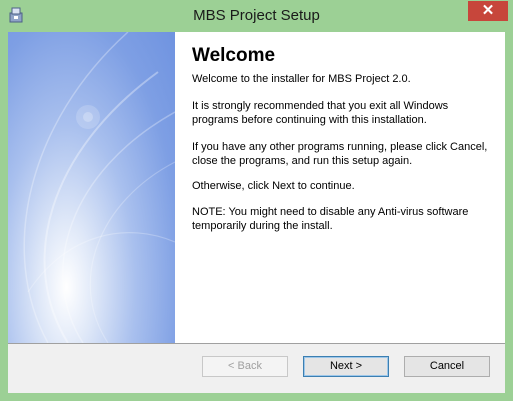 The width and height of the screenshot is (513, 401). I want to click on window-title: MBS Project Setup, so click(256, 15).